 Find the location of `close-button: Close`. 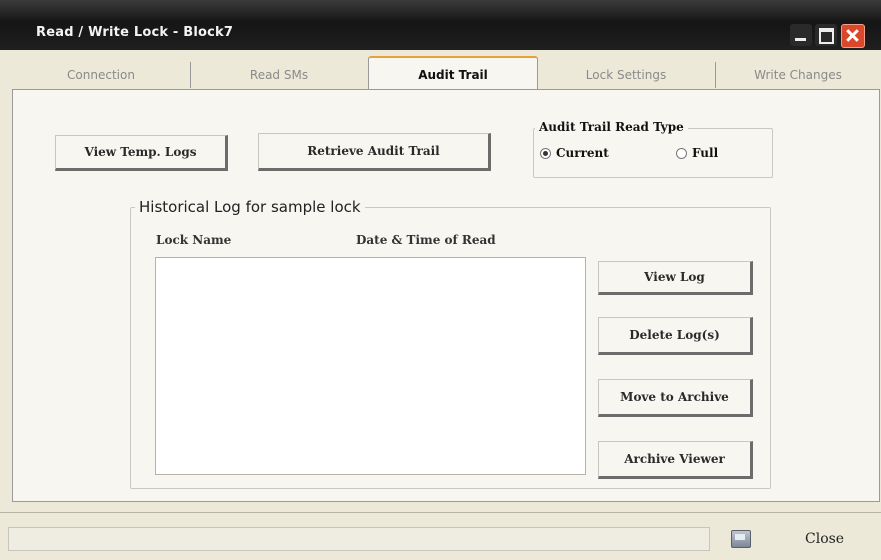

close-button: Close is located at coordinates (824, 539).